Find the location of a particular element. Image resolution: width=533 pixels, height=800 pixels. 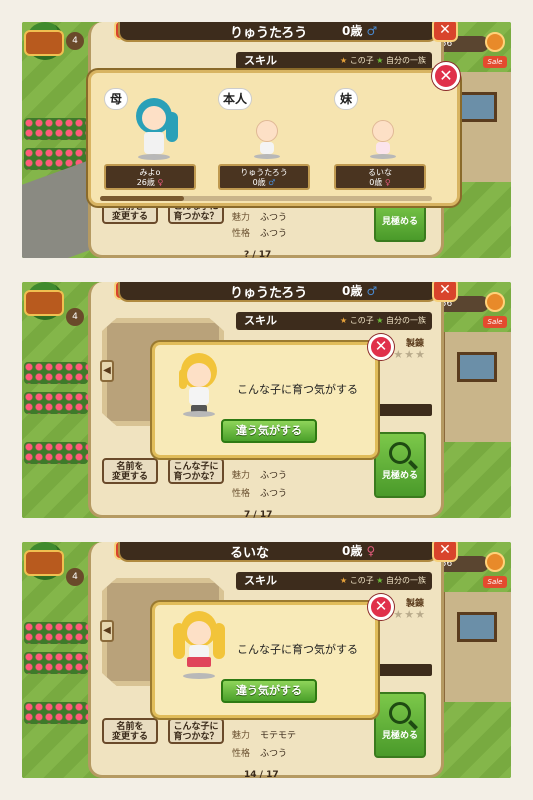

relation-bubble: 母 is located at coordinates (116, 99).